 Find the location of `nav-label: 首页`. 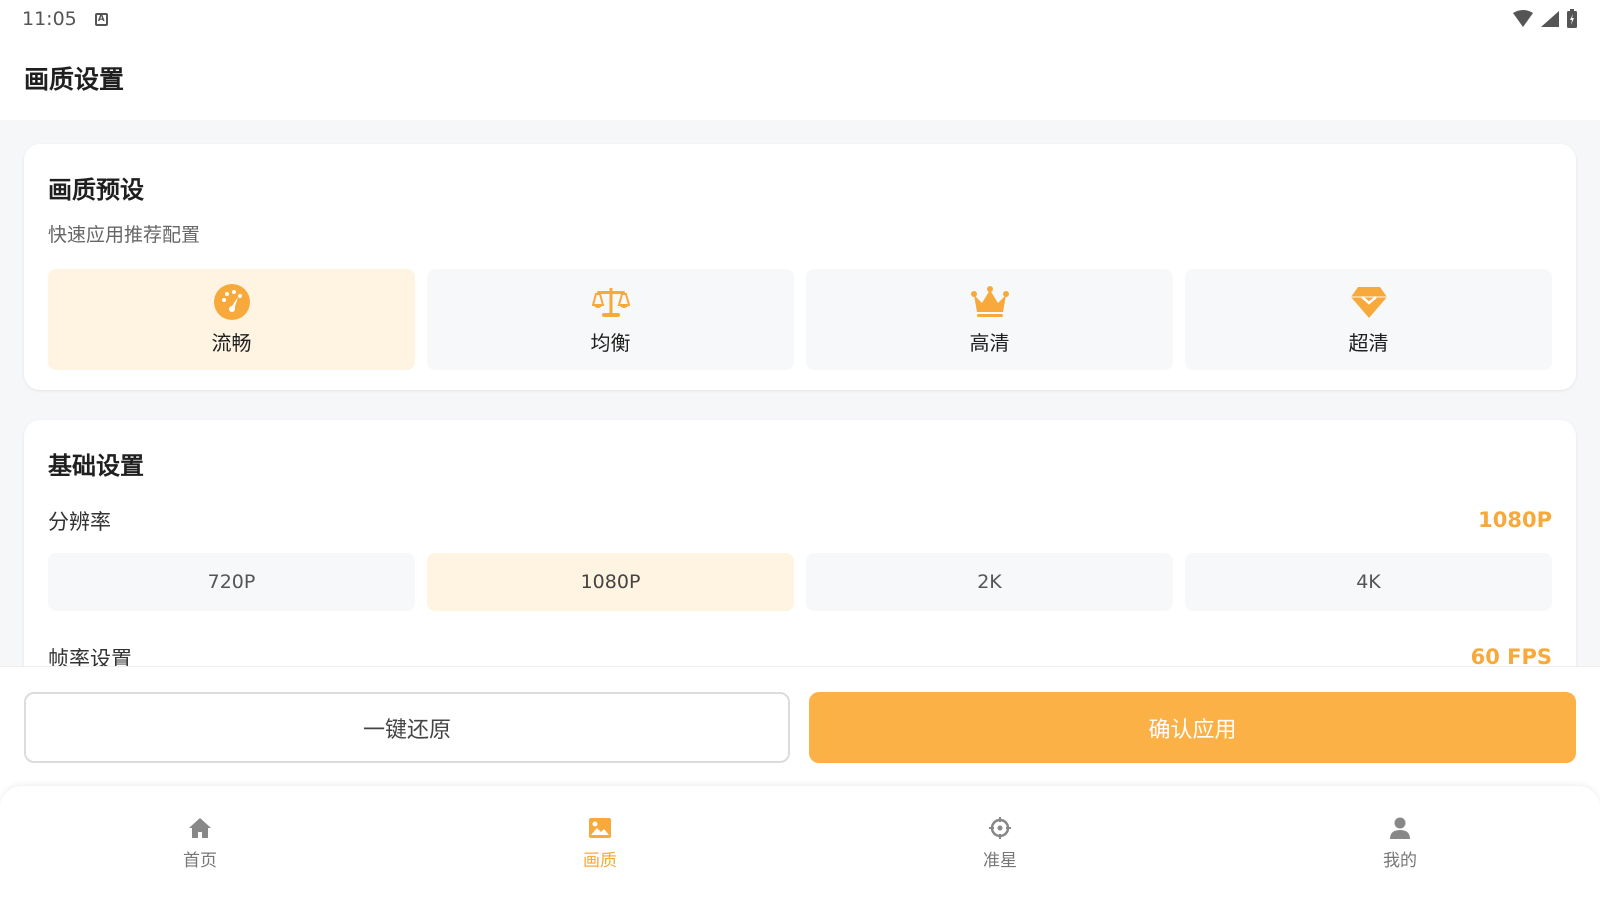

nav-label: 首页 is located at coordinates (200, 861).